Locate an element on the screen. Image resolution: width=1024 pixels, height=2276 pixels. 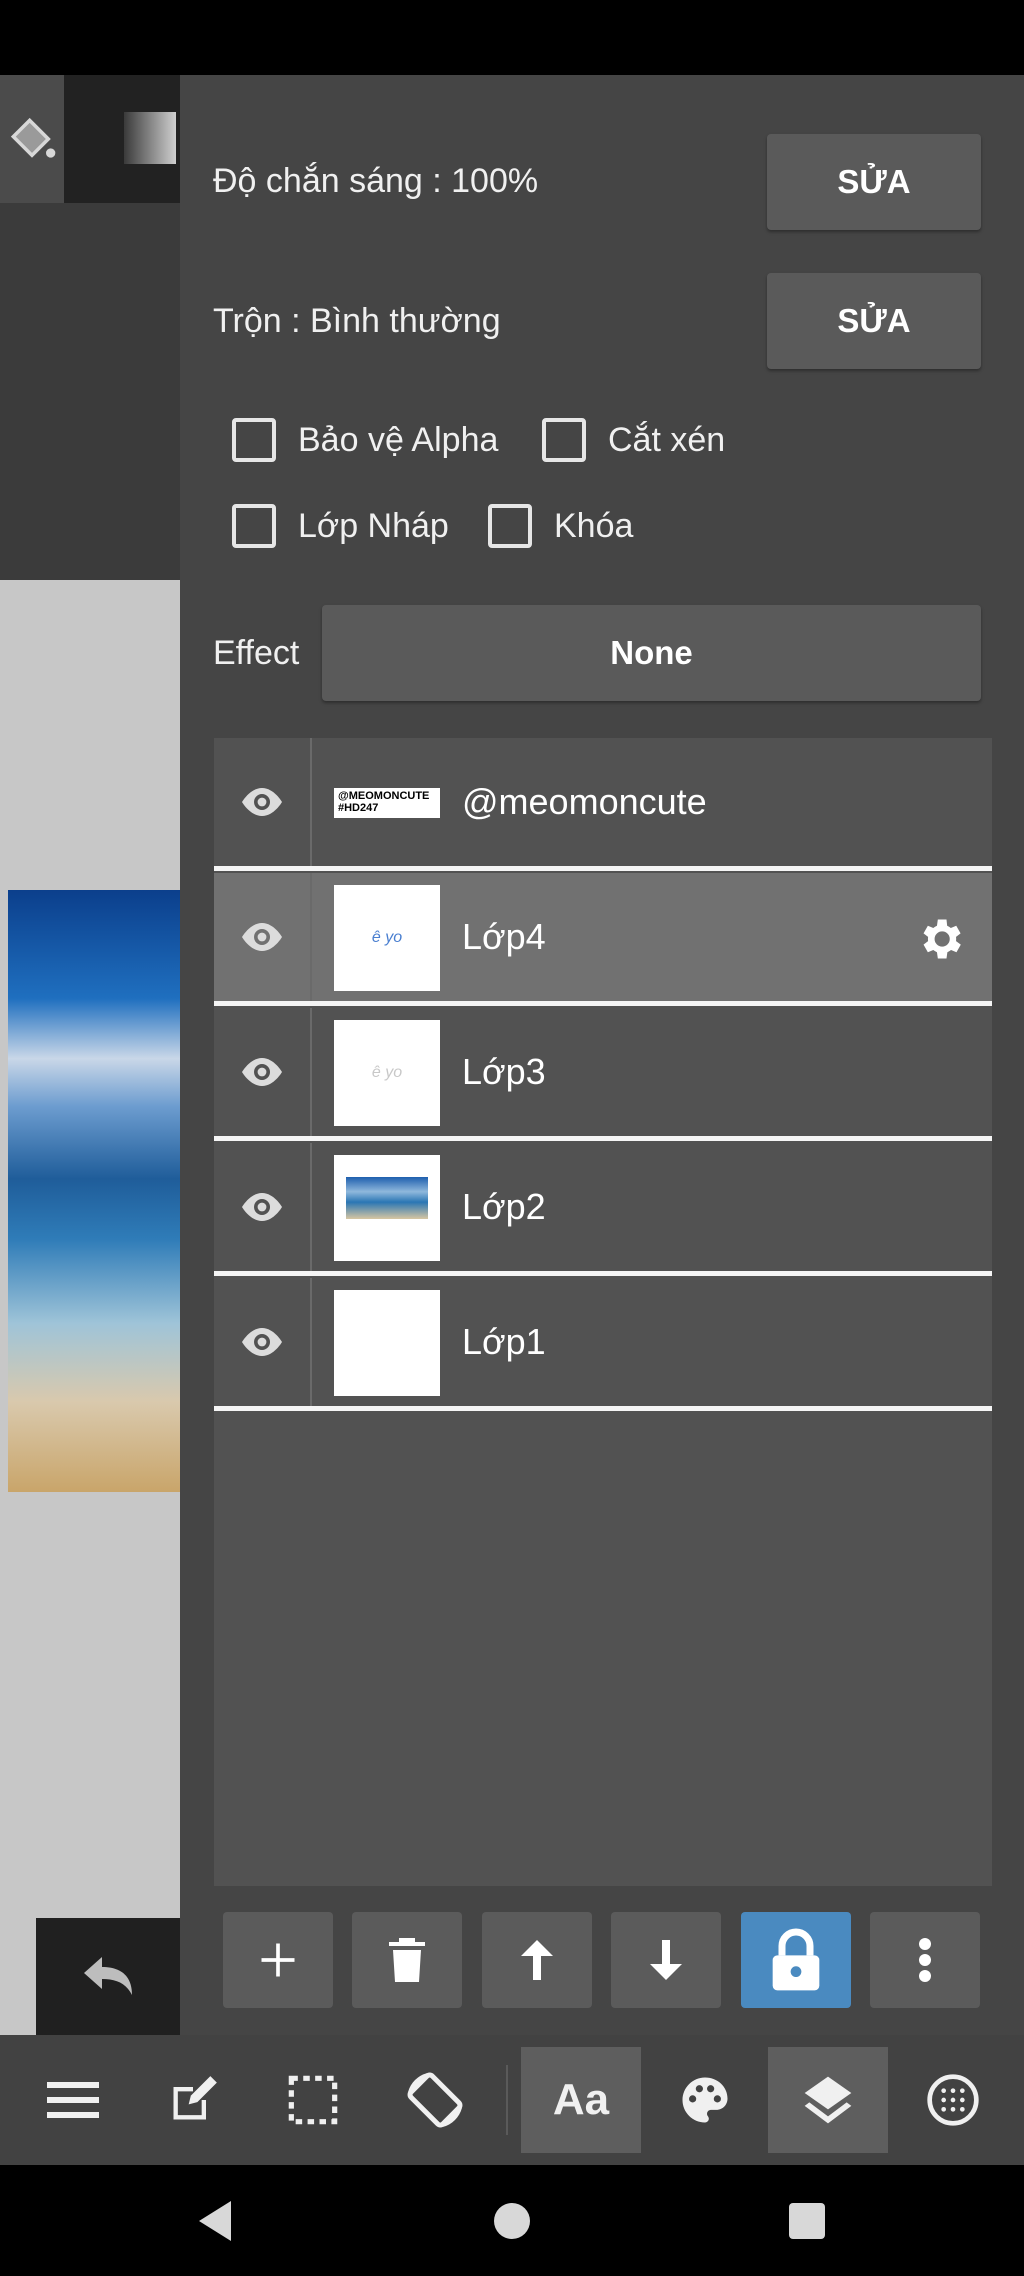
opacity-label: Độ chắn sáng : 100% is located at coordinates (376, 181).